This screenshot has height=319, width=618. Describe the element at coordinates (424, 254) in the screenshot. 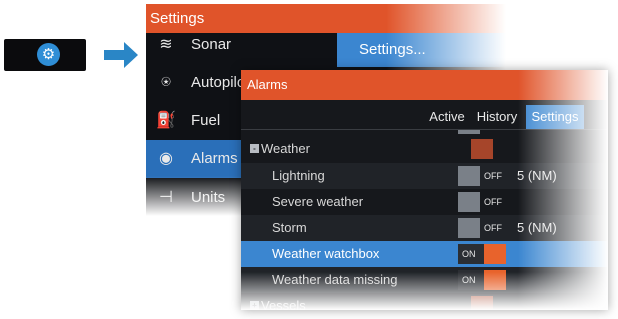

I see `alarm-row-weather-watchbox: Weather watchbox ON` at that location.